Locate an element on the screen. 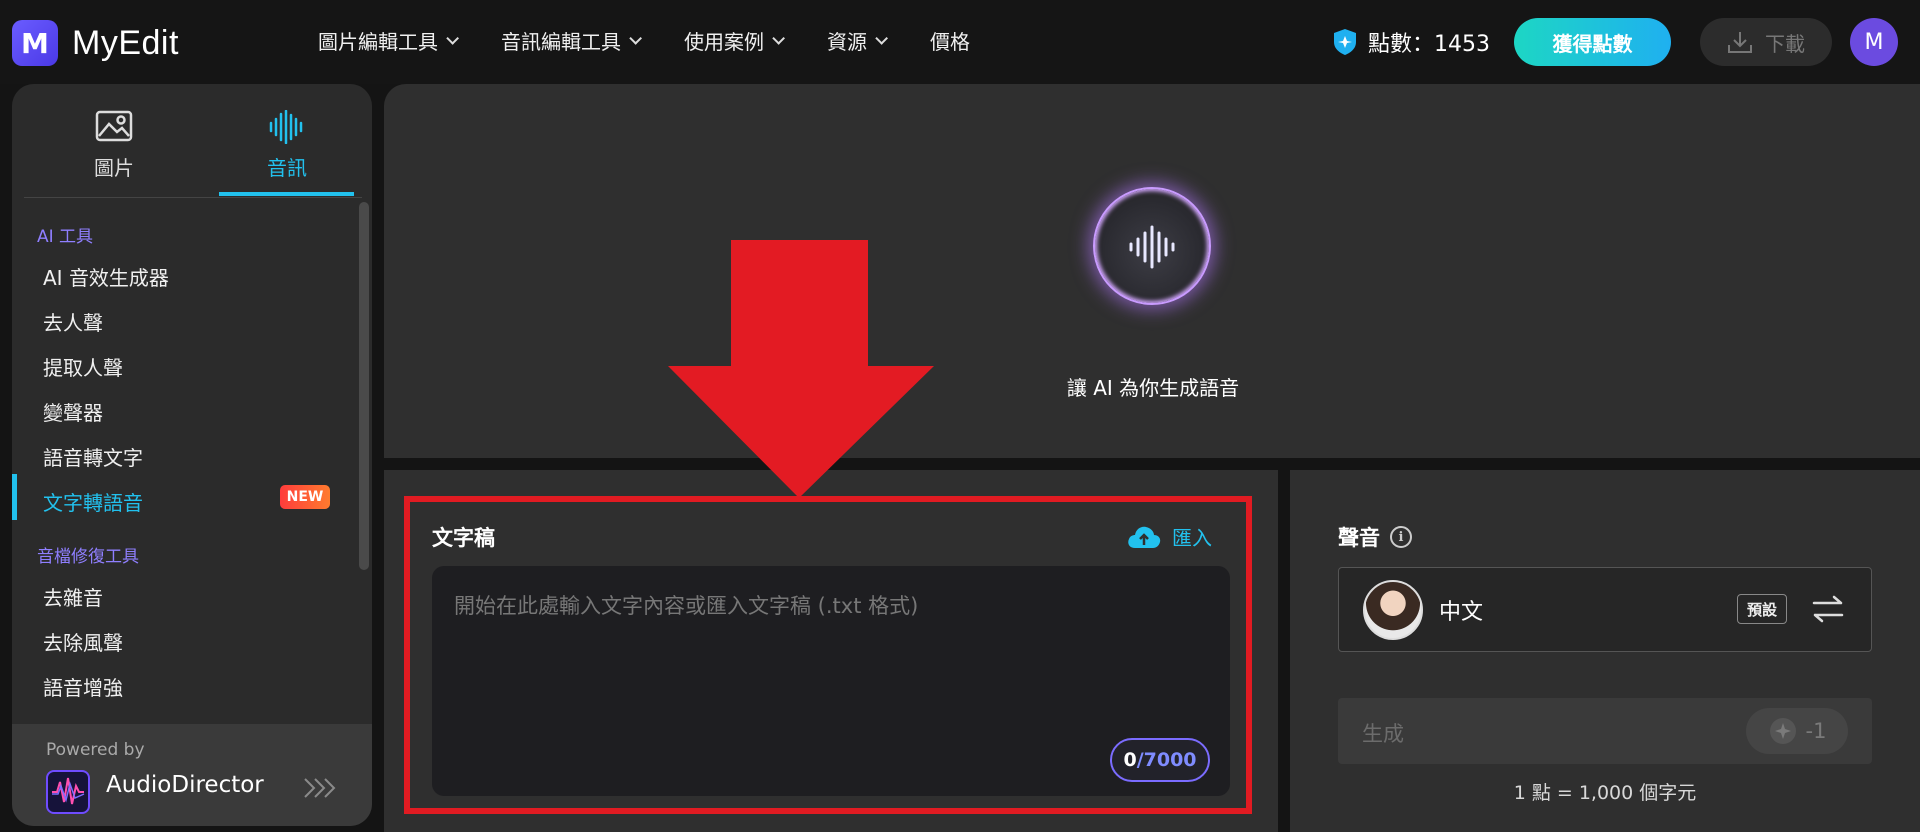 Image resolution: width=1920 pixels, height=832 pixels. menu-noise-removal: 去雜音 is located at coordinates (73, 596).